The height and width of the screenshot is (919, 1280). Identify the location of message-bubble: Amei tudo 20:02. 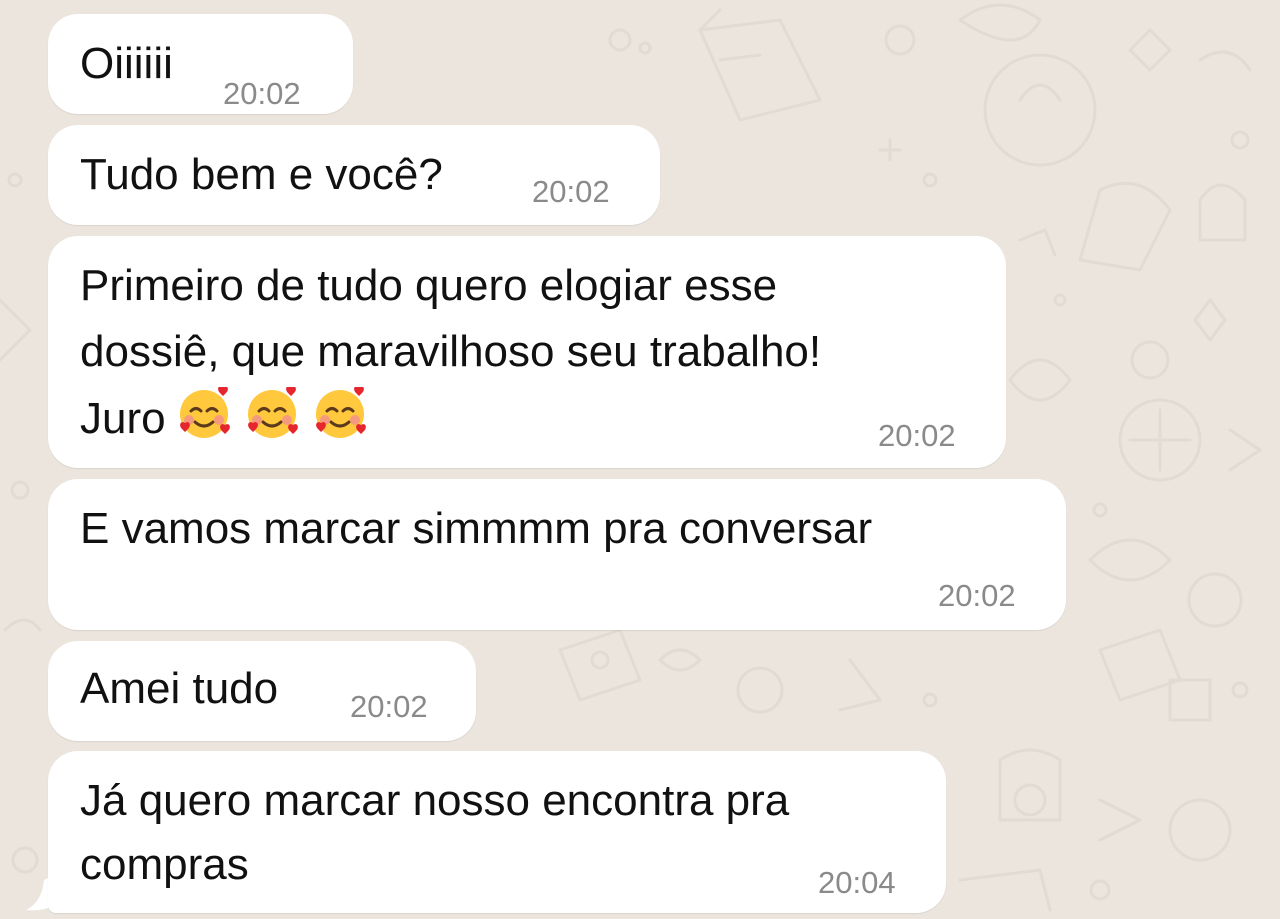
(262, 691).